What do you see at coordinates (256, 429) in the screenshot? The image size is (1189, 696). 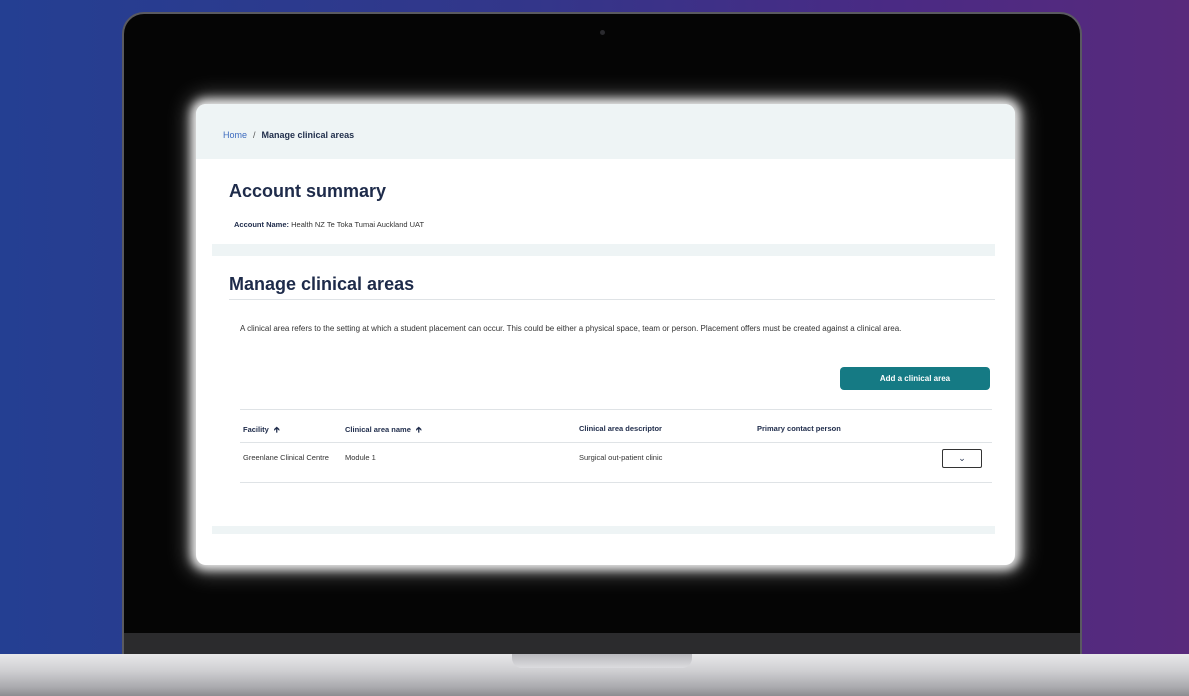 I see `column-header-facility-label: Facility` at bounding box center [256, 429].